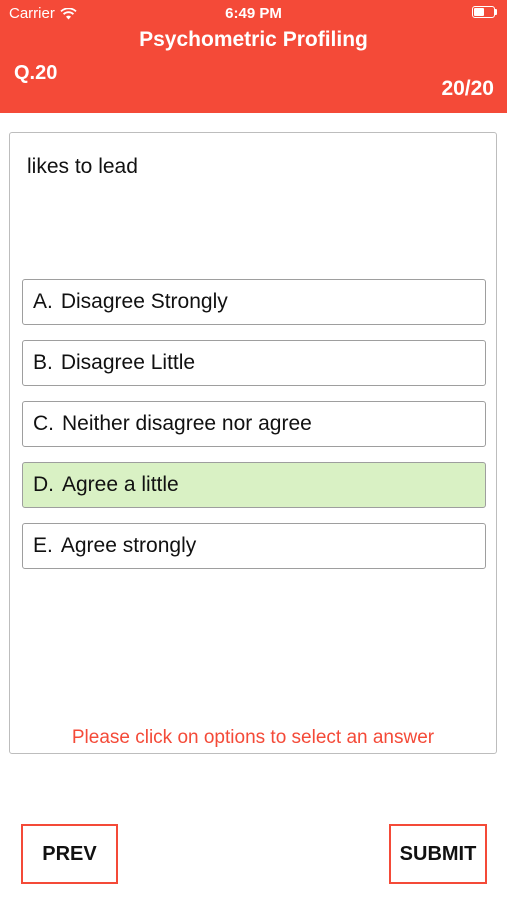  What do you see at coordinates (144, 301) in the screenshot?
I see `option-label: Disagree Strongly` at bounding box center [144, 301].